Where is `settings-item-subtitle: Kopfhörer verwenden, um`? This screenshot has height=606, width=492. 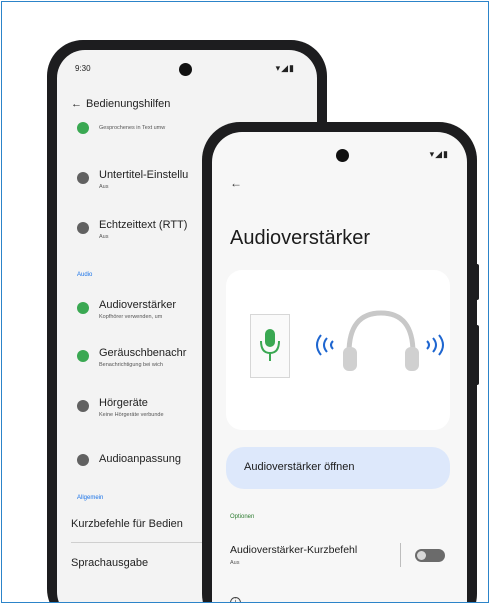 settings-item-subtitle: Kopfhörer verwenden, um is located at coordinates (131, 317).